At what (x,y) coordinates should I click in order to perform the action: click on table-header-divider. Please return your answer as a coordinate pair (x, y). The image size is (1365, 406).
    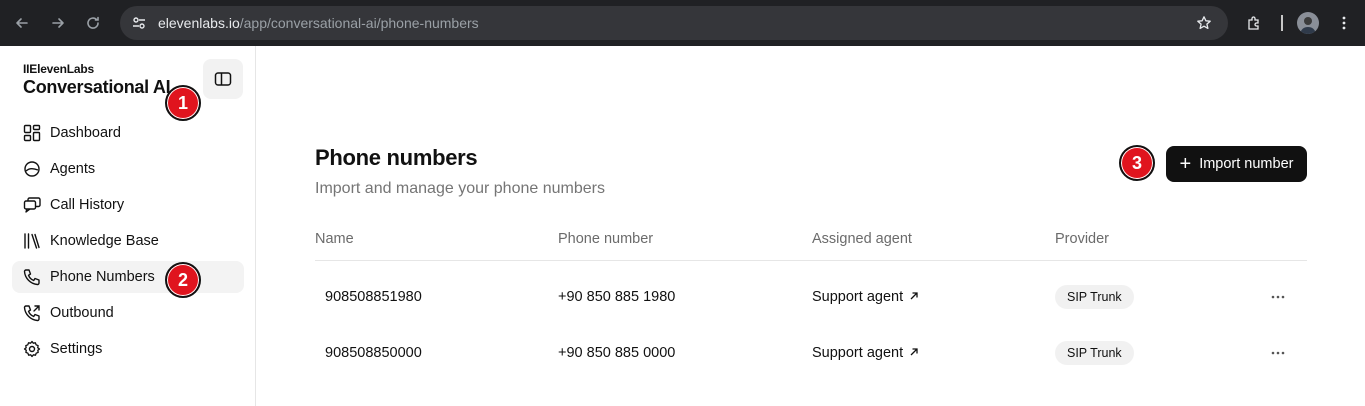
    Looking at the image, I should click on (811, 260).